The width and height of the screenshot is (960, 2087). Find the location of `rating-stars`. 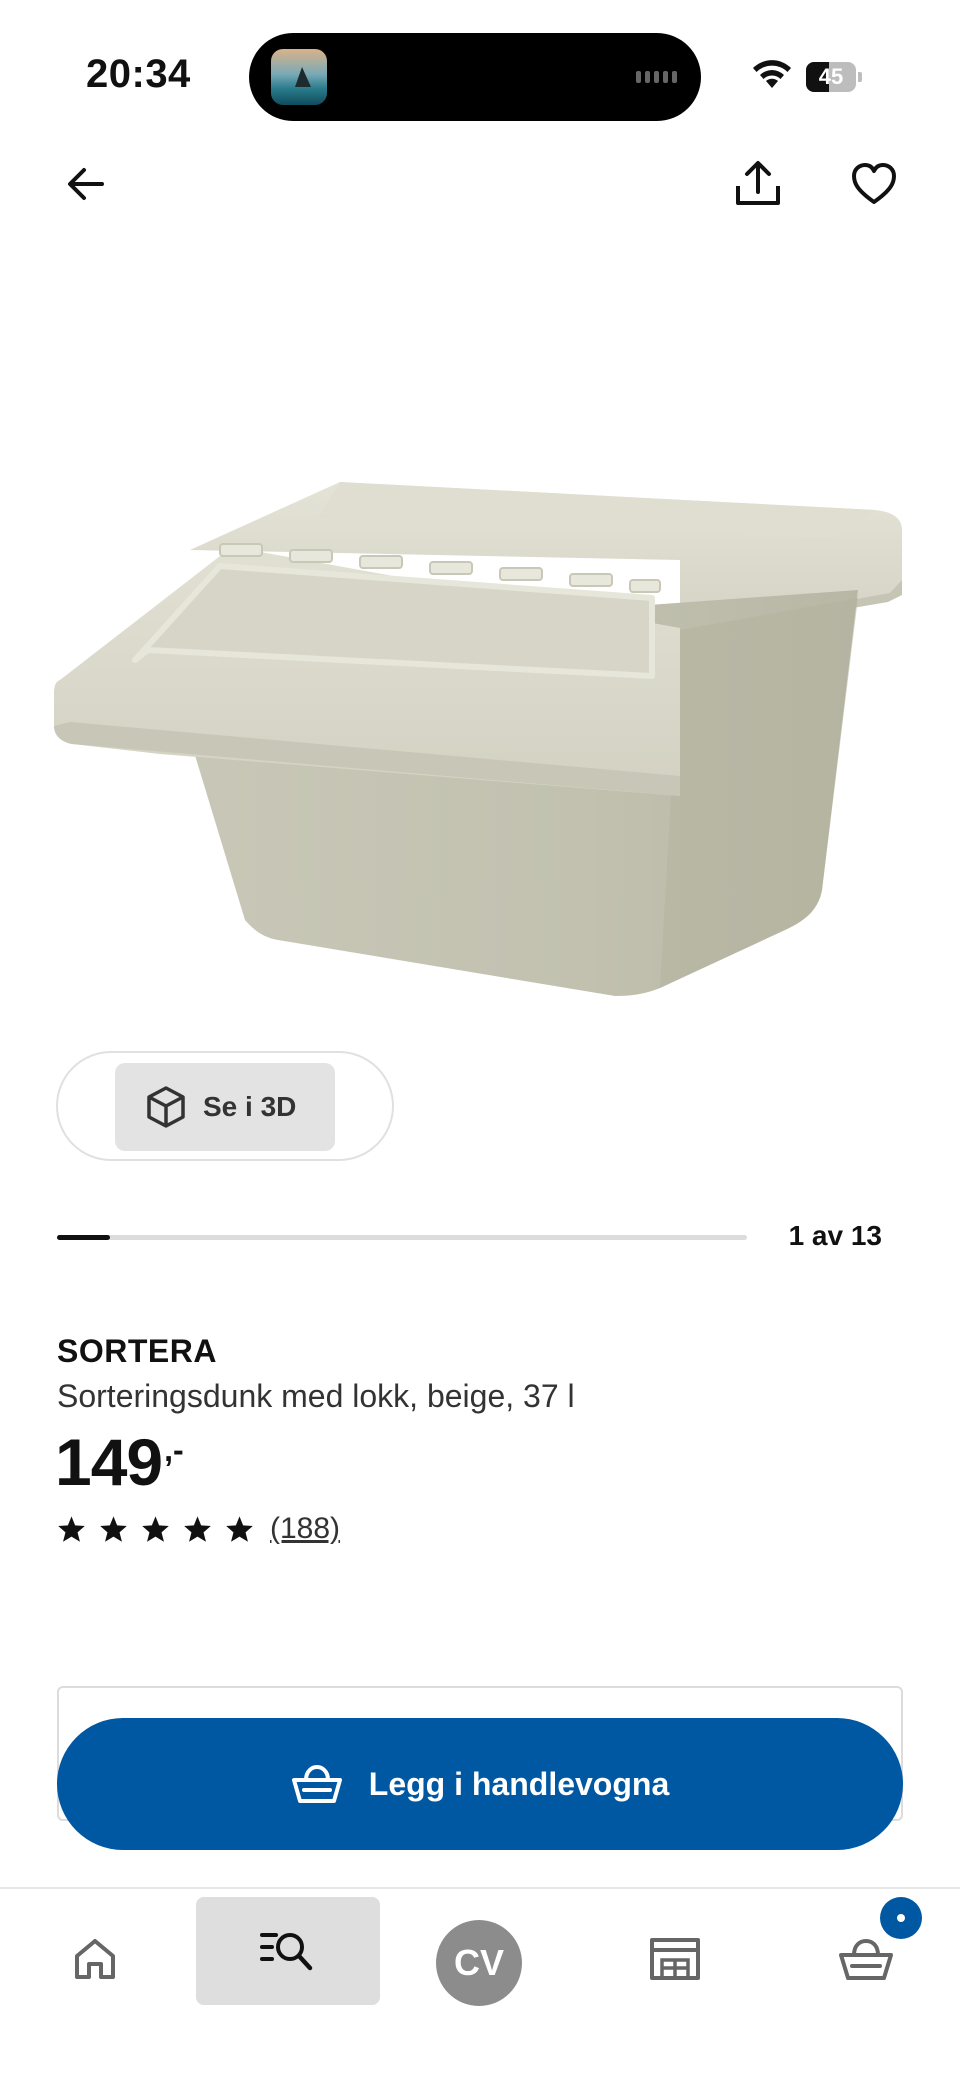

rating-stars is located at coordinates (155, 1529).